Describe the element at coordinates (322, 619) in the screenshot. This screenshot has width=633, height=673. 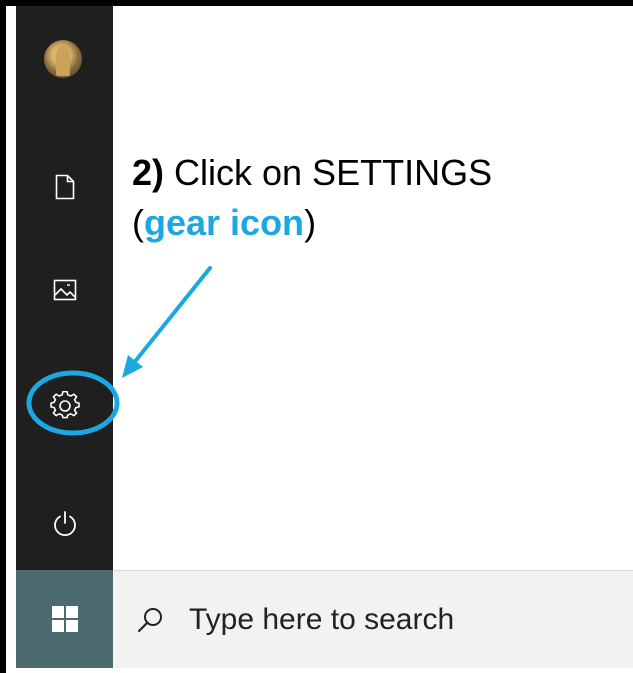
I see `search-placeholder: Type here to search` at that location.